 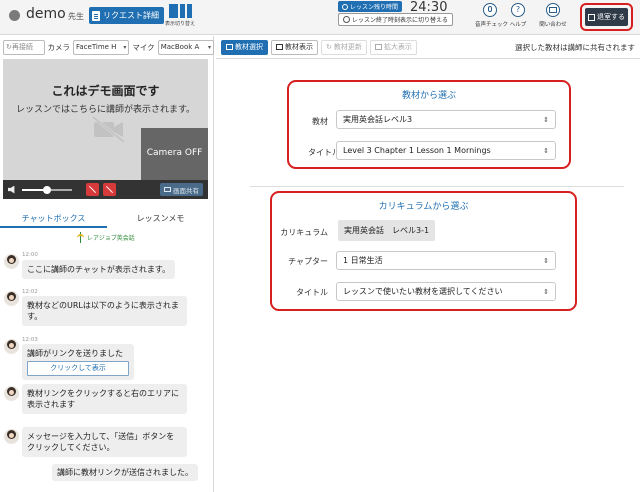 I want to click on exit-highlight: 退室する, so click(x=606, y=17).